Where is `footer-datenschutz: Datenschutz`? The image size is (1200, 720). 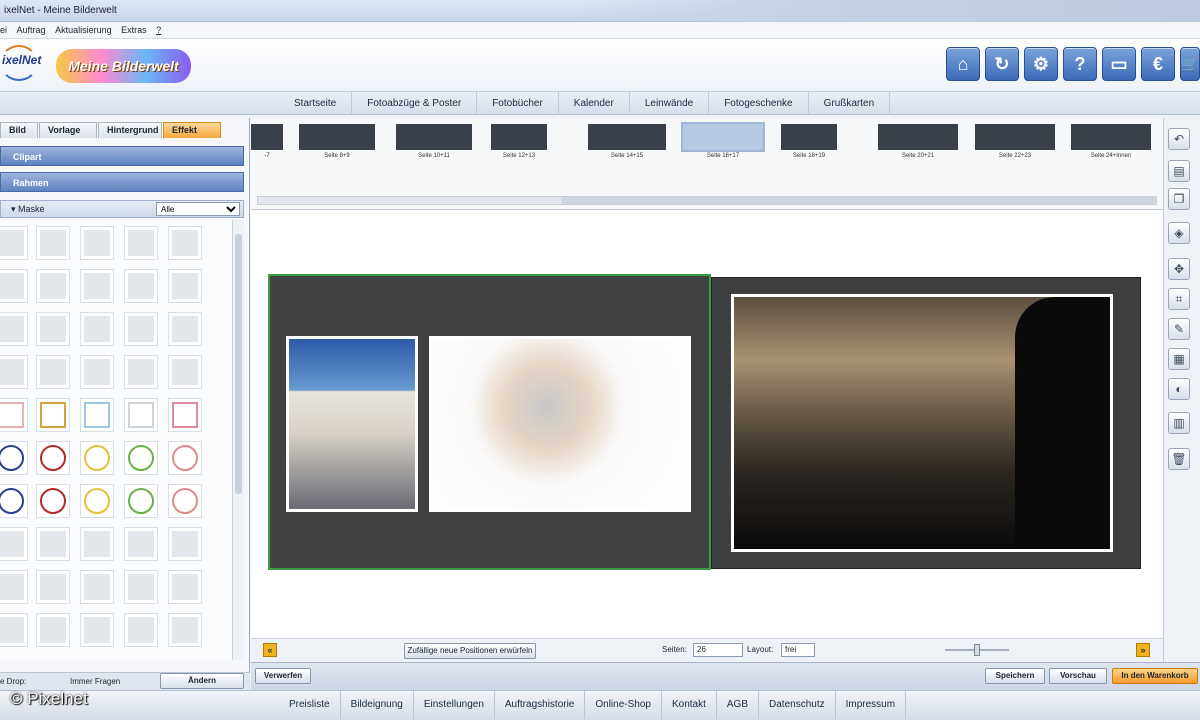
footer-datenschutz: Datenschutz is located at coordinates (797, 705).